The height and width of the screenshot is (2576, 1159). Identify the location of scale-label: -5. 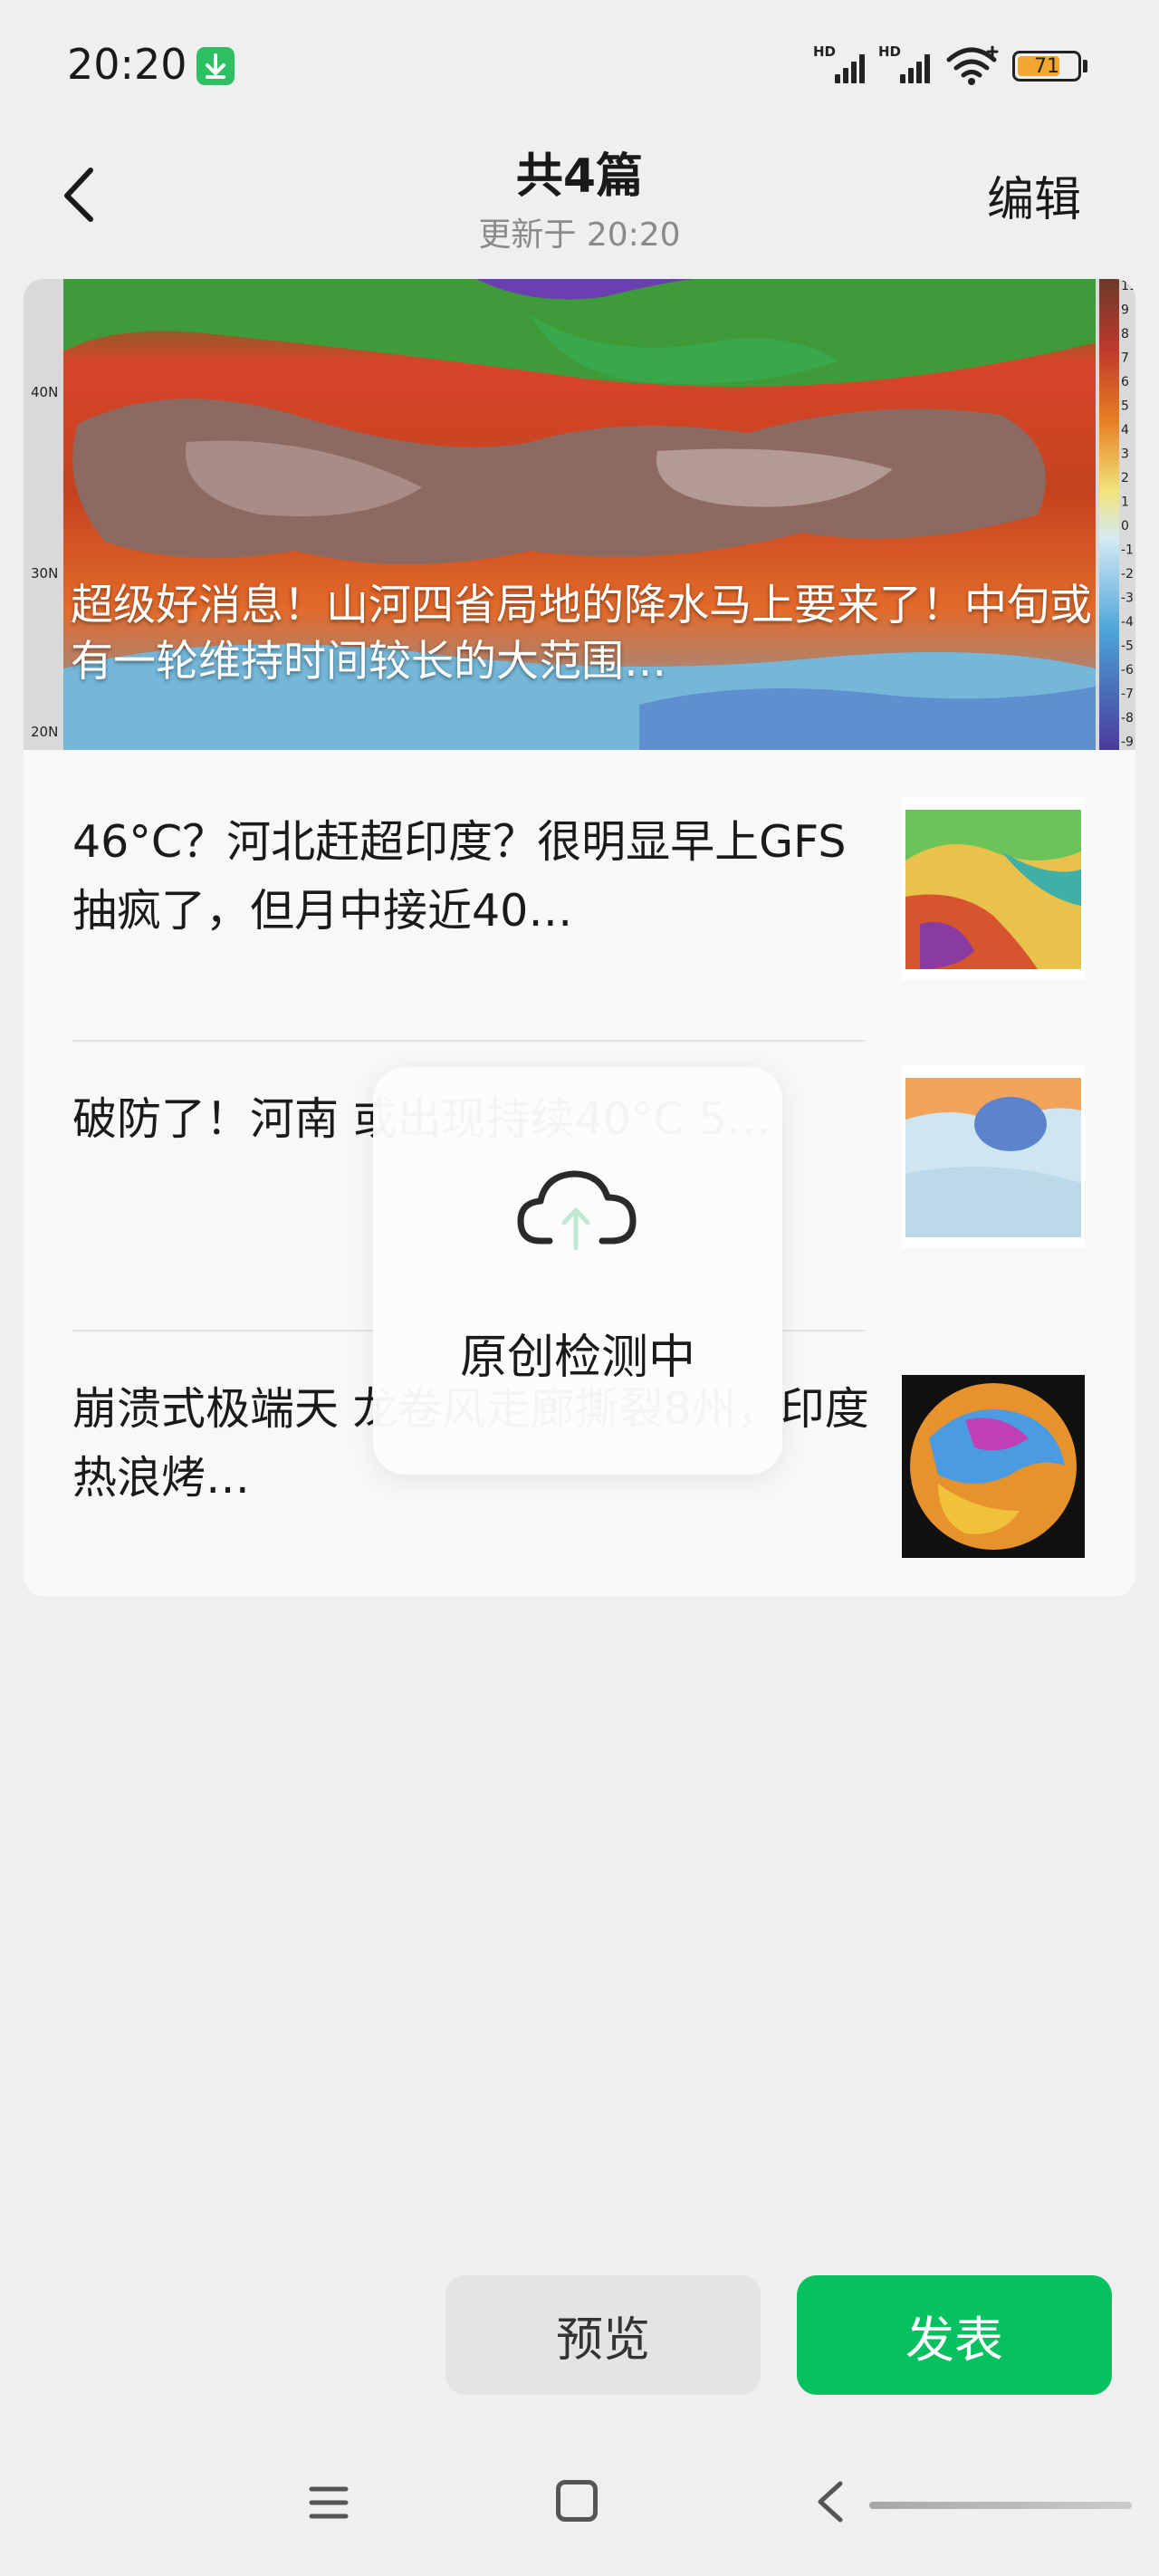
(1128, 646).